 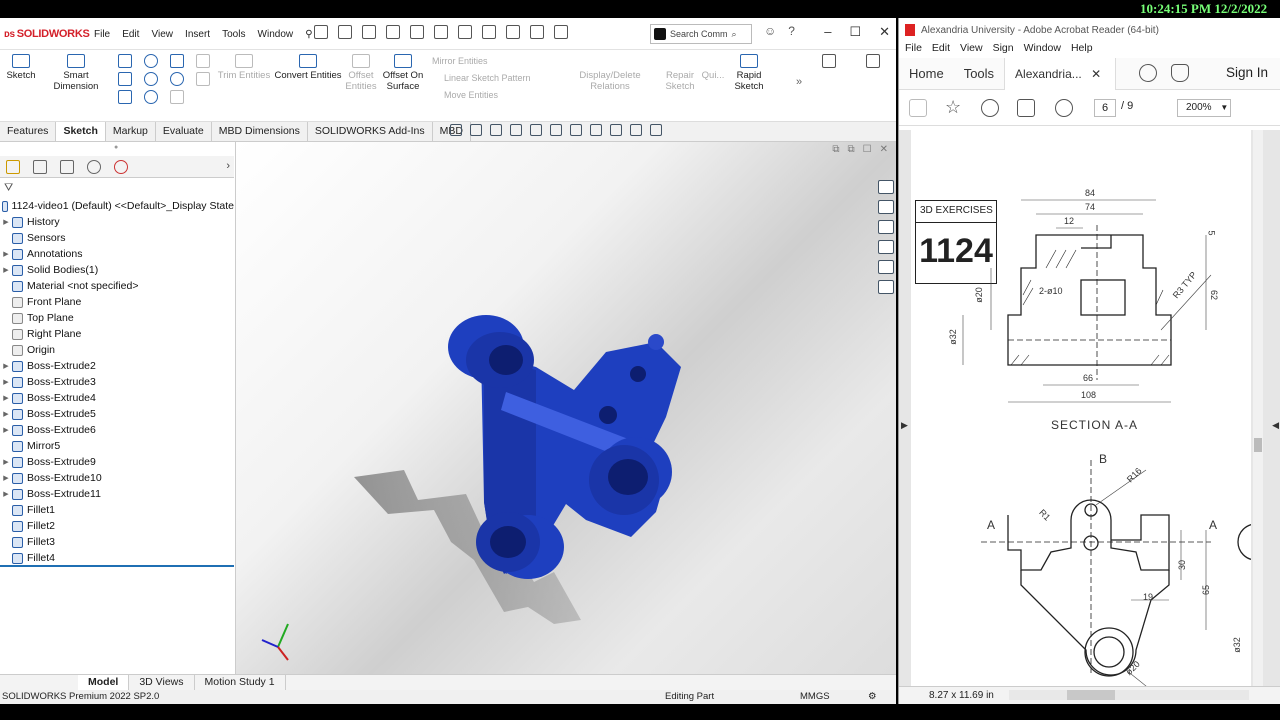 I want to click on line-icon, so click(x=125, y=61).